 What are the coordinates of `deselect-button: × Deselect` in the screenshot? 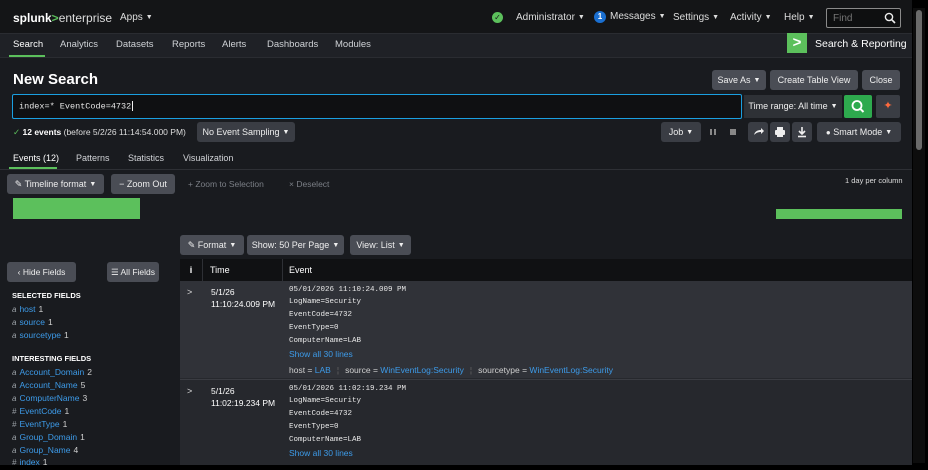 It's located at (309, 184).